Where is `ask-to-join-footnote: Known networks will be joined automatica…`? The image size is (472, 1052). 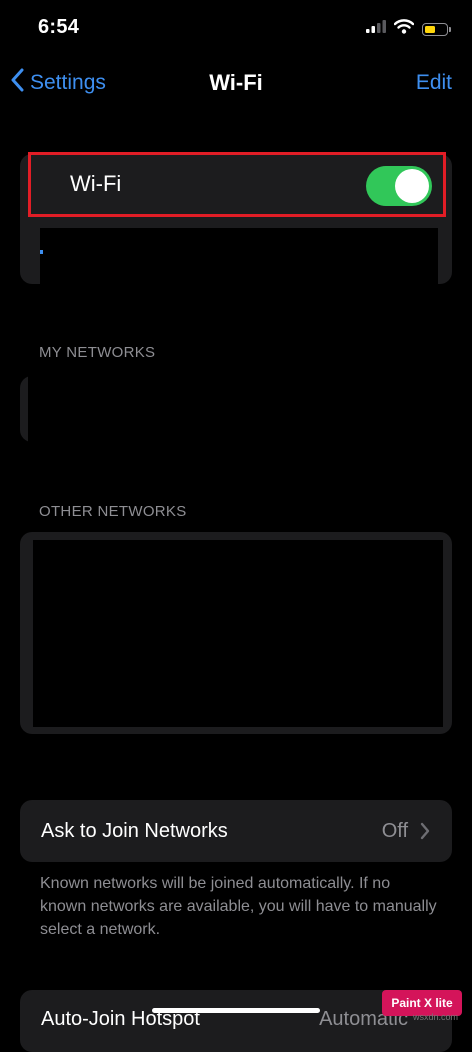 ask-to-join-footnote: Known networks will be joined automatica… is located at coordinates (238, 906).